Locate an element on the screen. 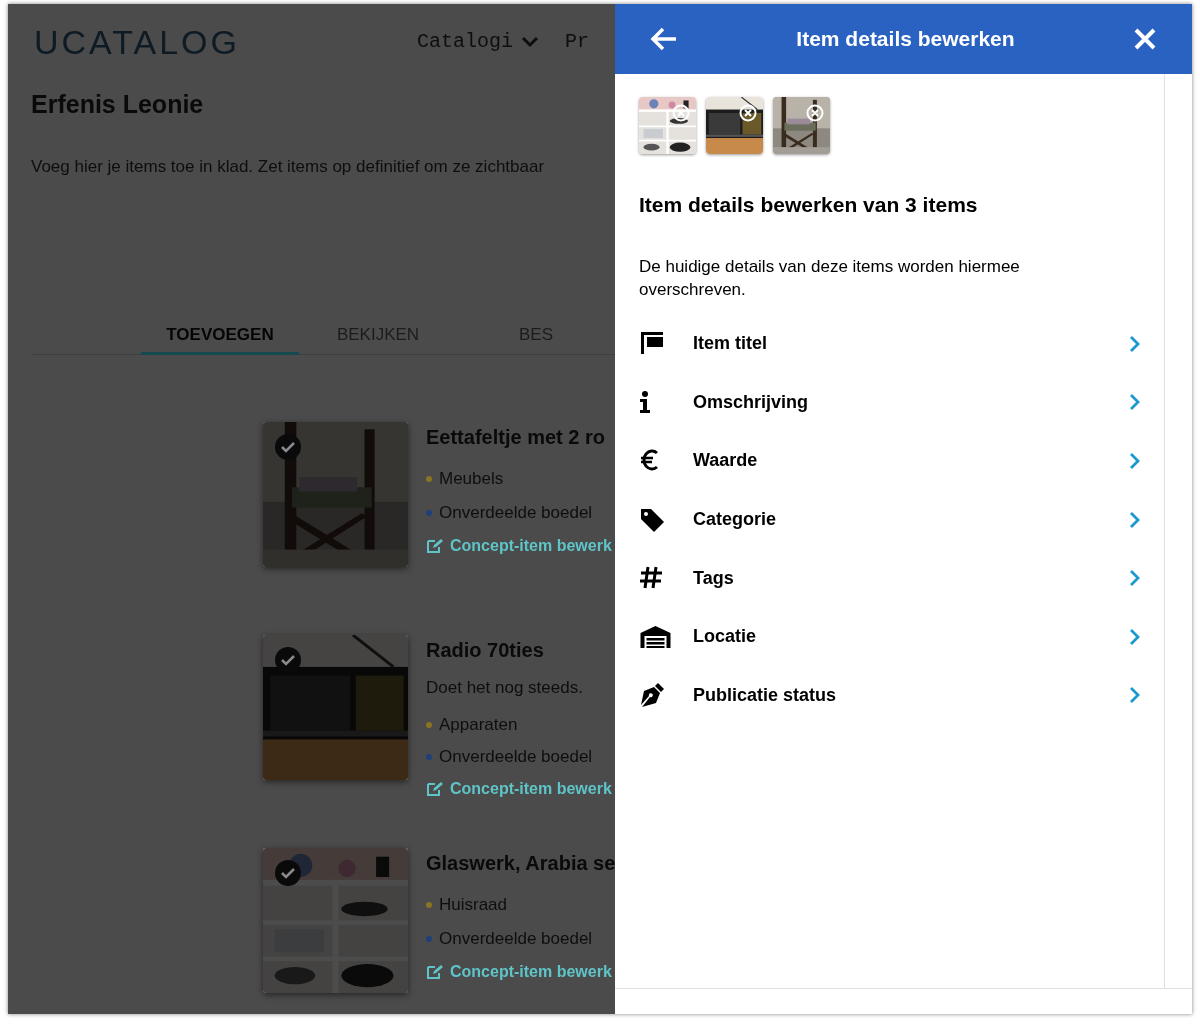  section-heading: Item details bewerken van 3 items is located at coordinates (809, 205).